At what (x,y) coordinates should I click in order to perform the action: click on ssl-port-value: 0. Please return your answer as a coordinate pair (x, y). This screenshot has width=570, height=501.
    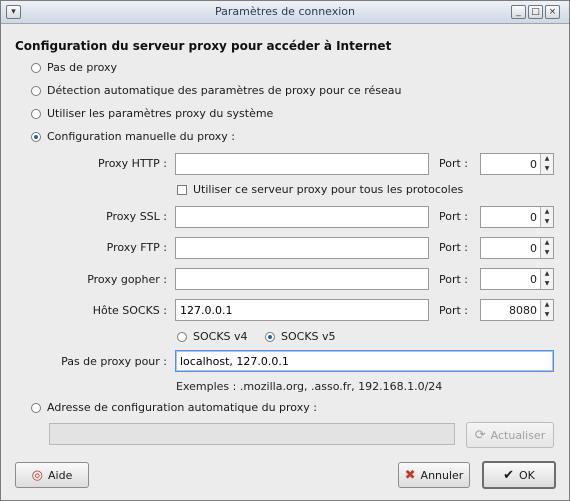
    Looking at the image, I should click on (533, 217).